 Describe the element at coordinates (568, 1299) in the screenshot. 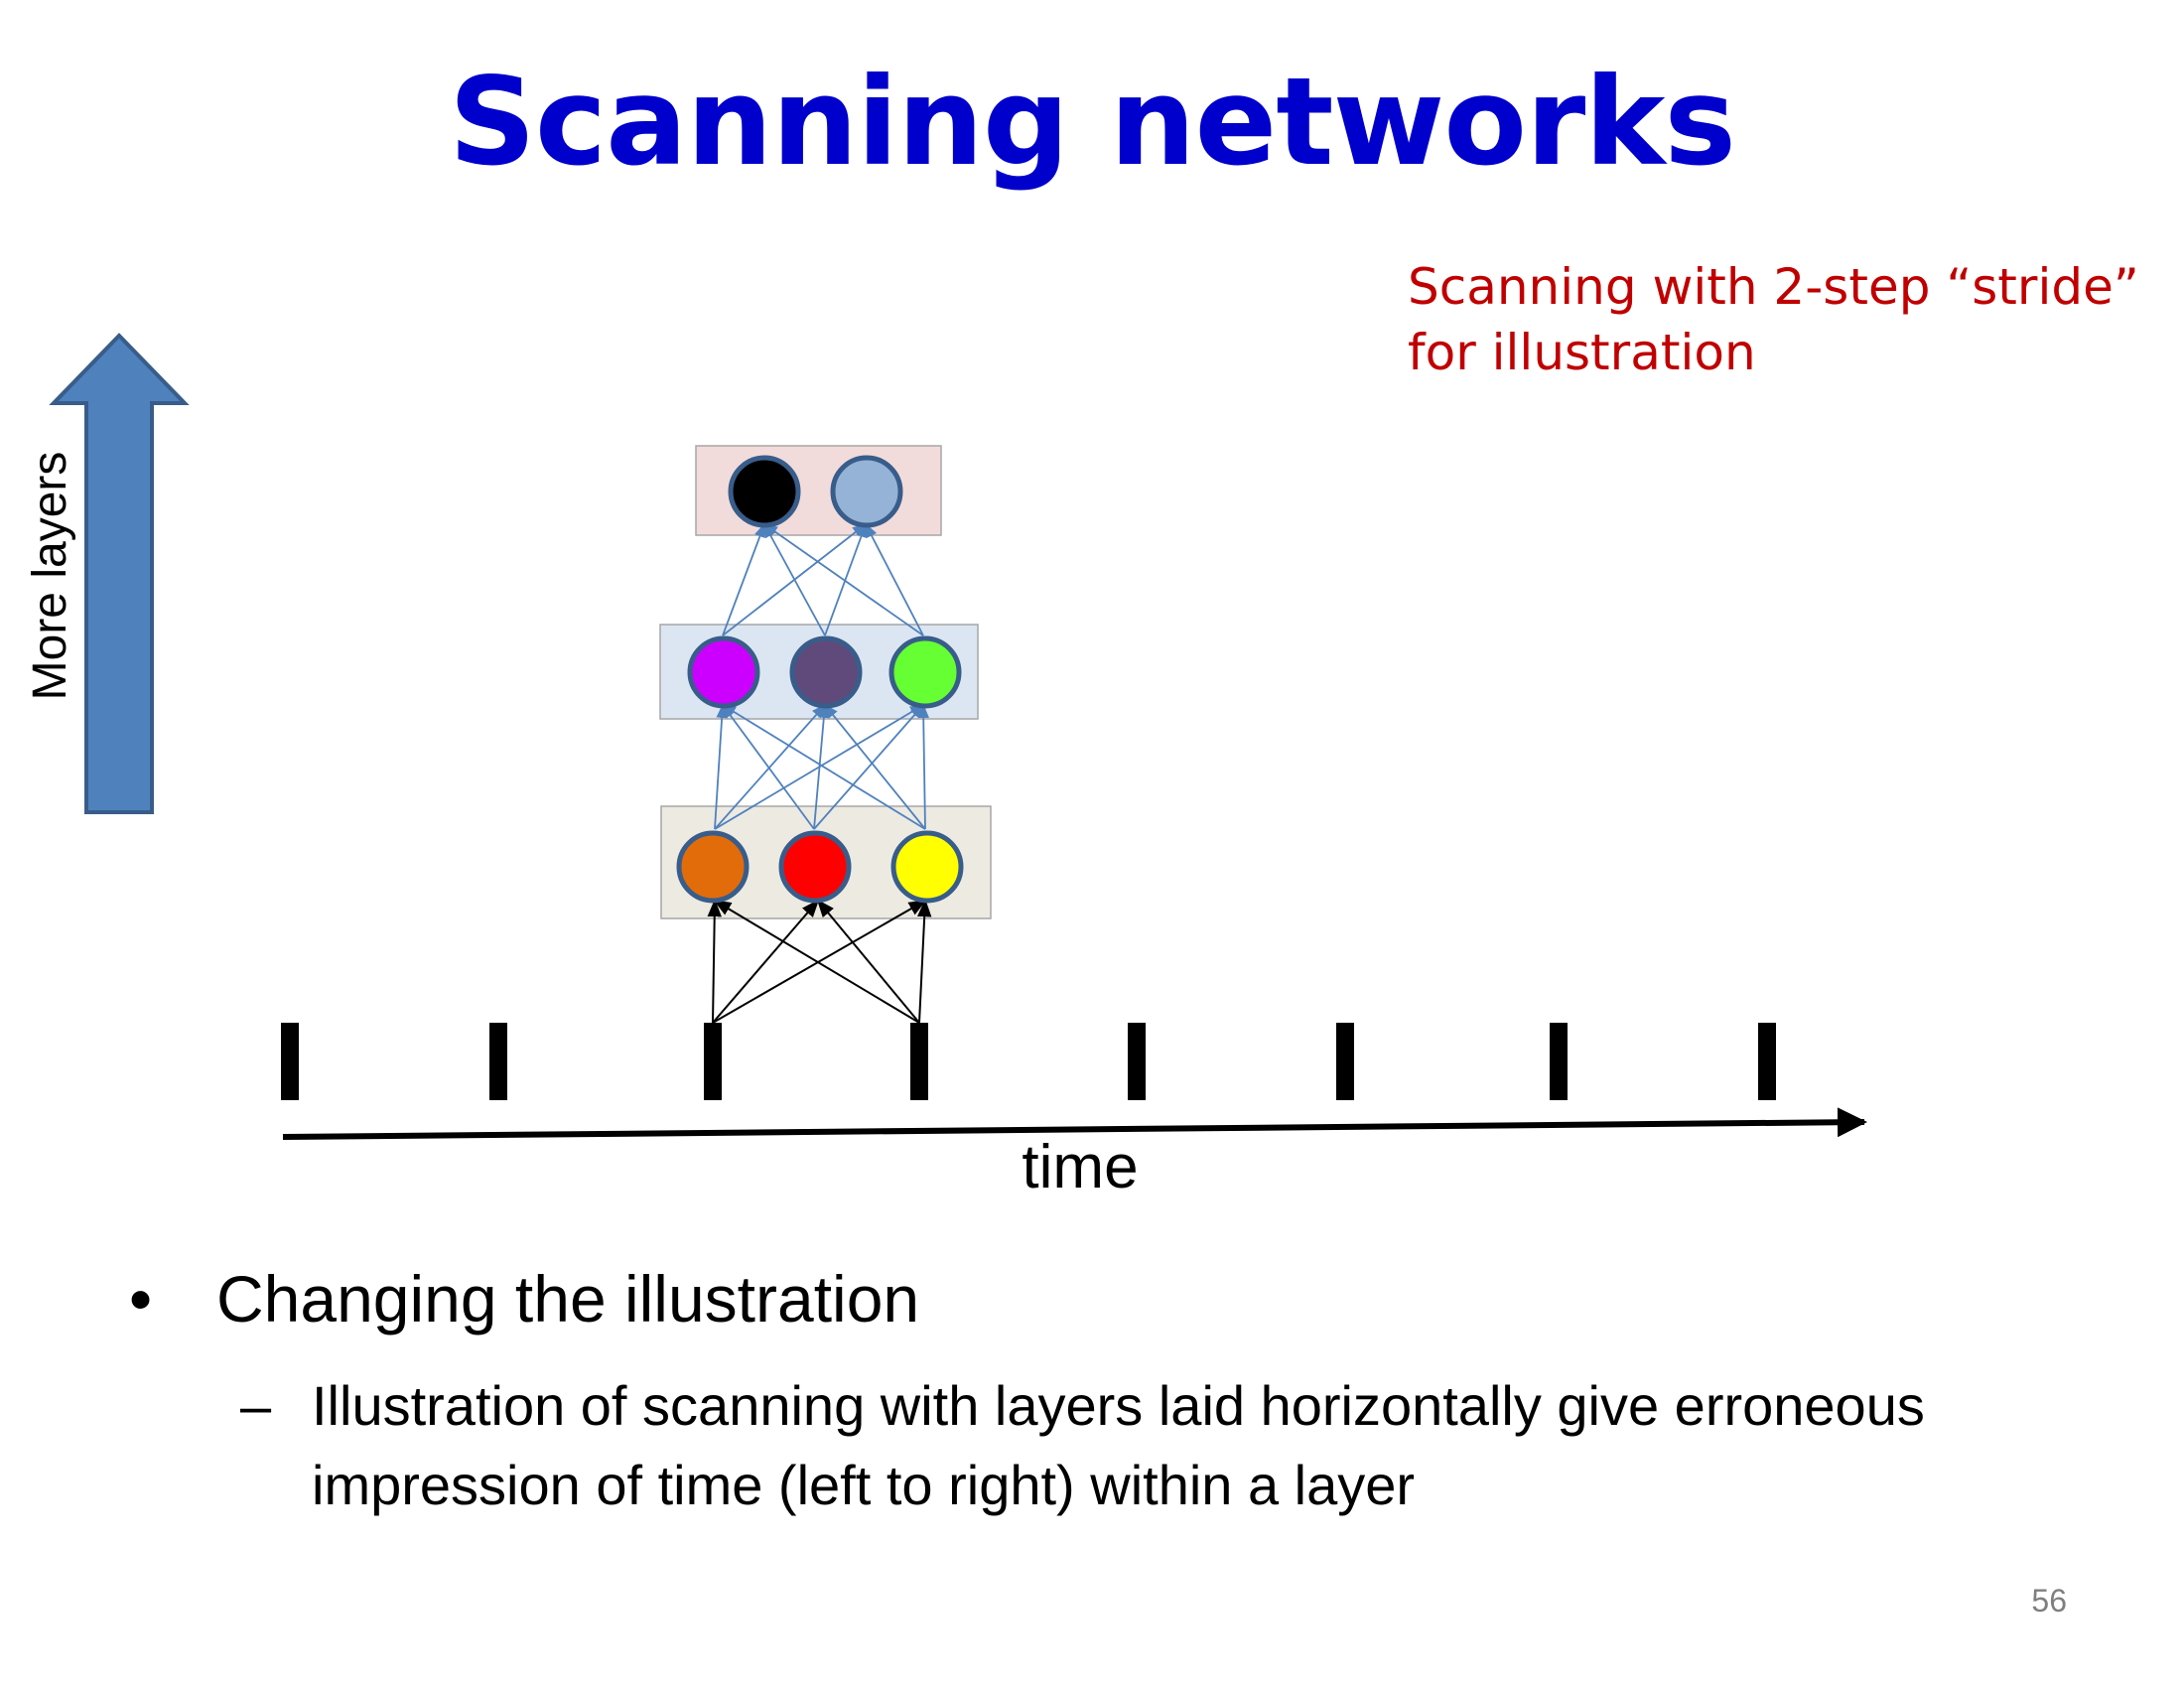

I see `bullet-text: Changing the illustration` at that location.